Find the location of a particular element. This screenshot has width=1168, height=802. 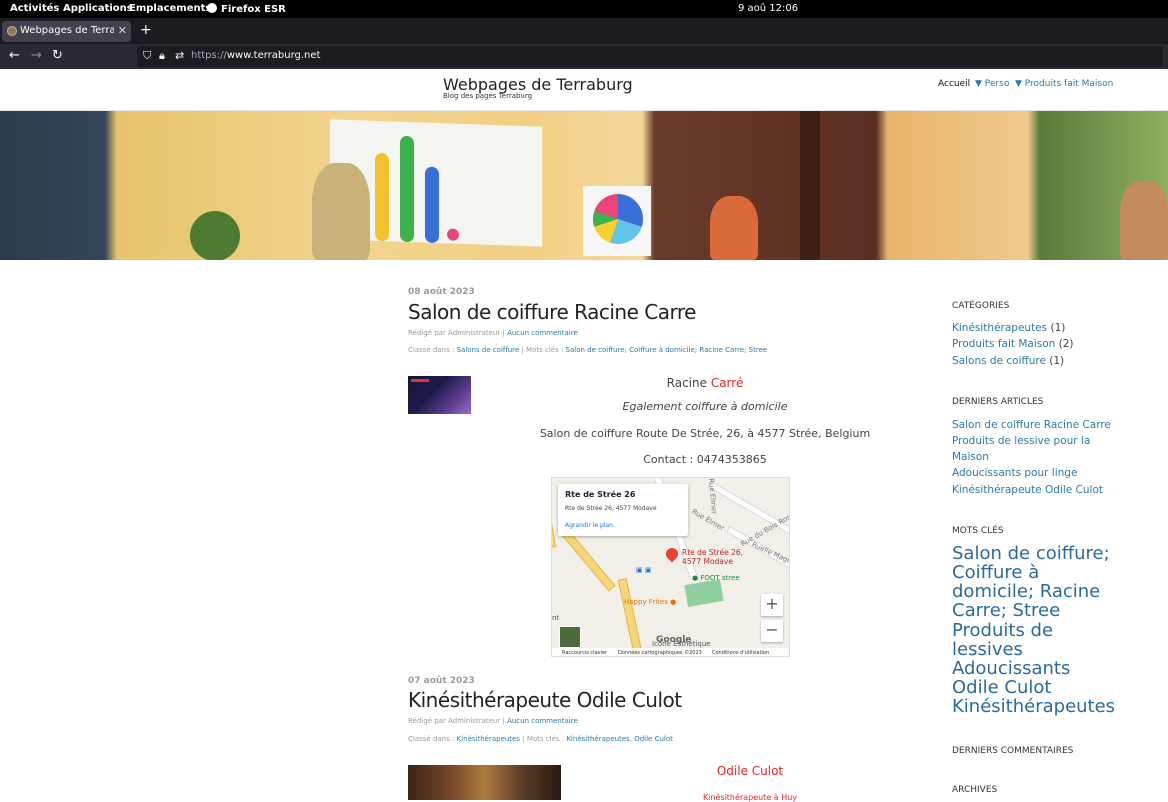

street-label-elmer: Rue Elmer is located at coordinates (708, 520).